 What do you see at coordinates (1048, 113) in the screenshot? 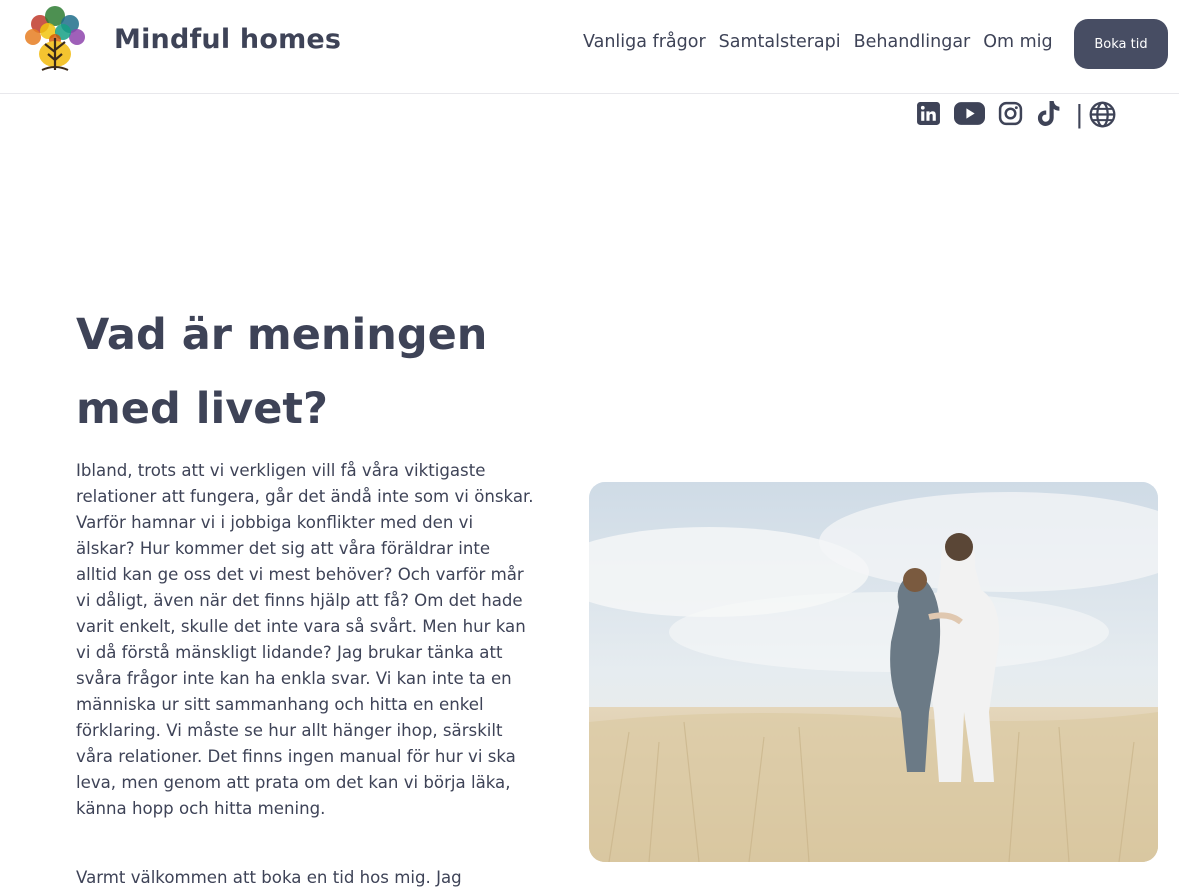
I see `tiktok-icon` at bounding box center [1048, 113].